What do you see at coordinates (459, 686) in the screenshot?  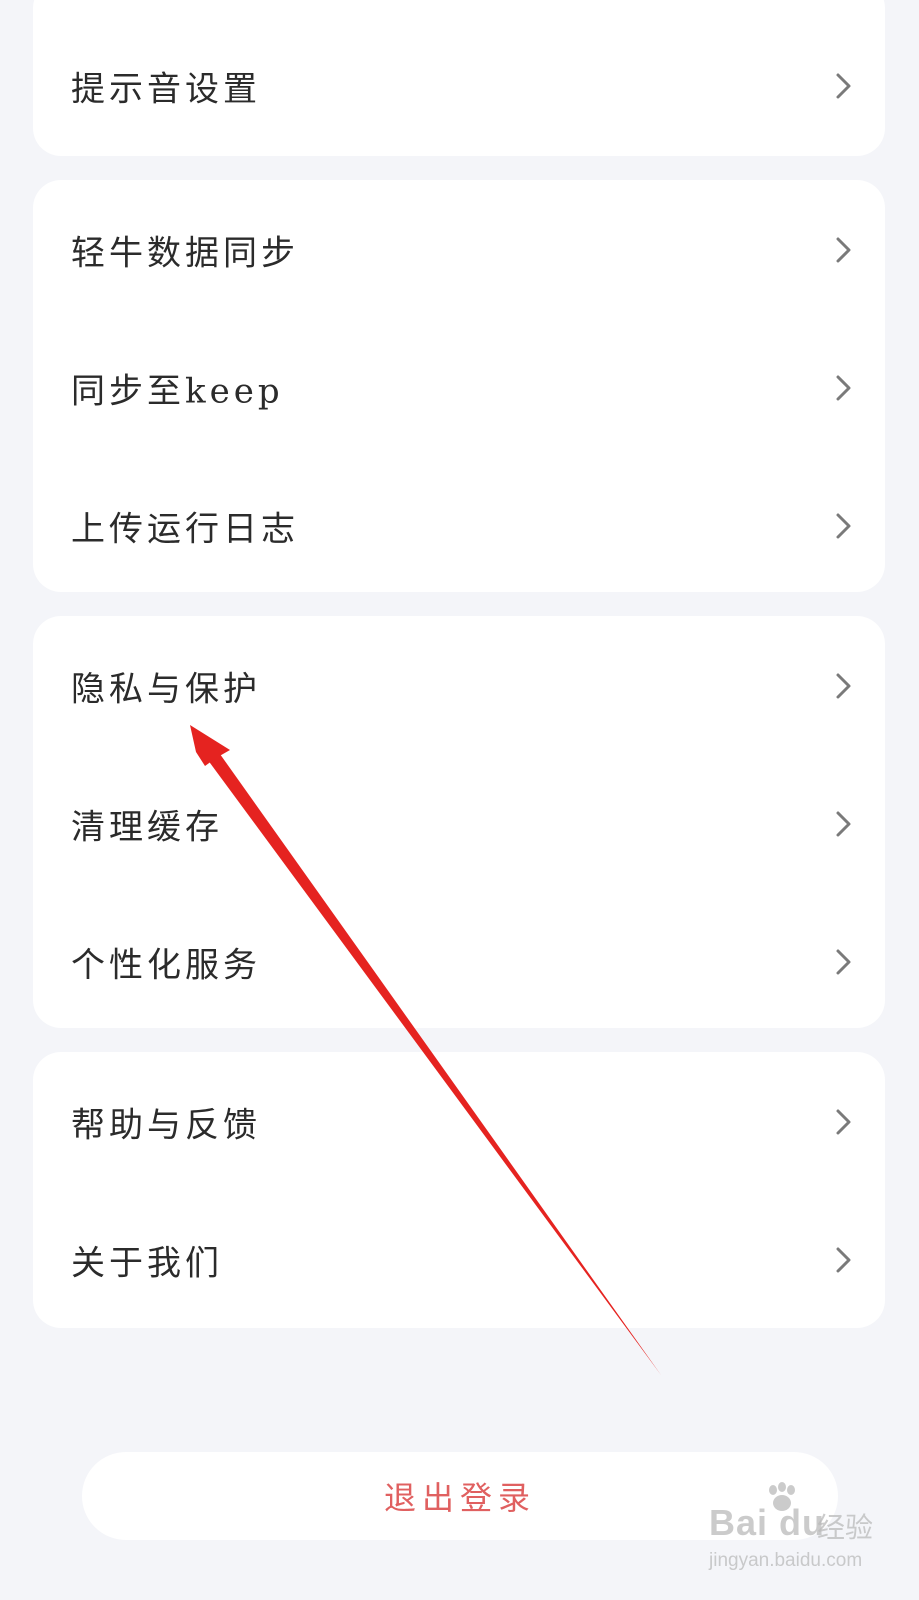 I see `settings-item-privacy-protection: 隐私与保护` at bounding box center [459, 686].